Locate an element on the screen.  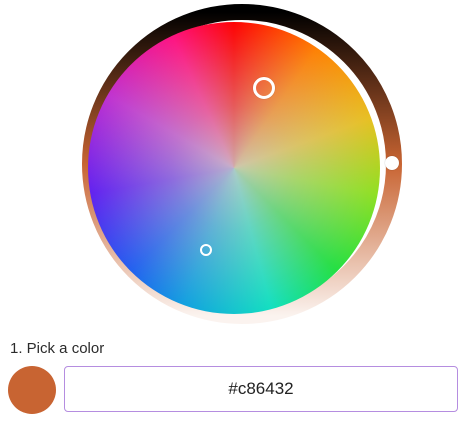
hex-color-input is located at coordinates (261, 389).